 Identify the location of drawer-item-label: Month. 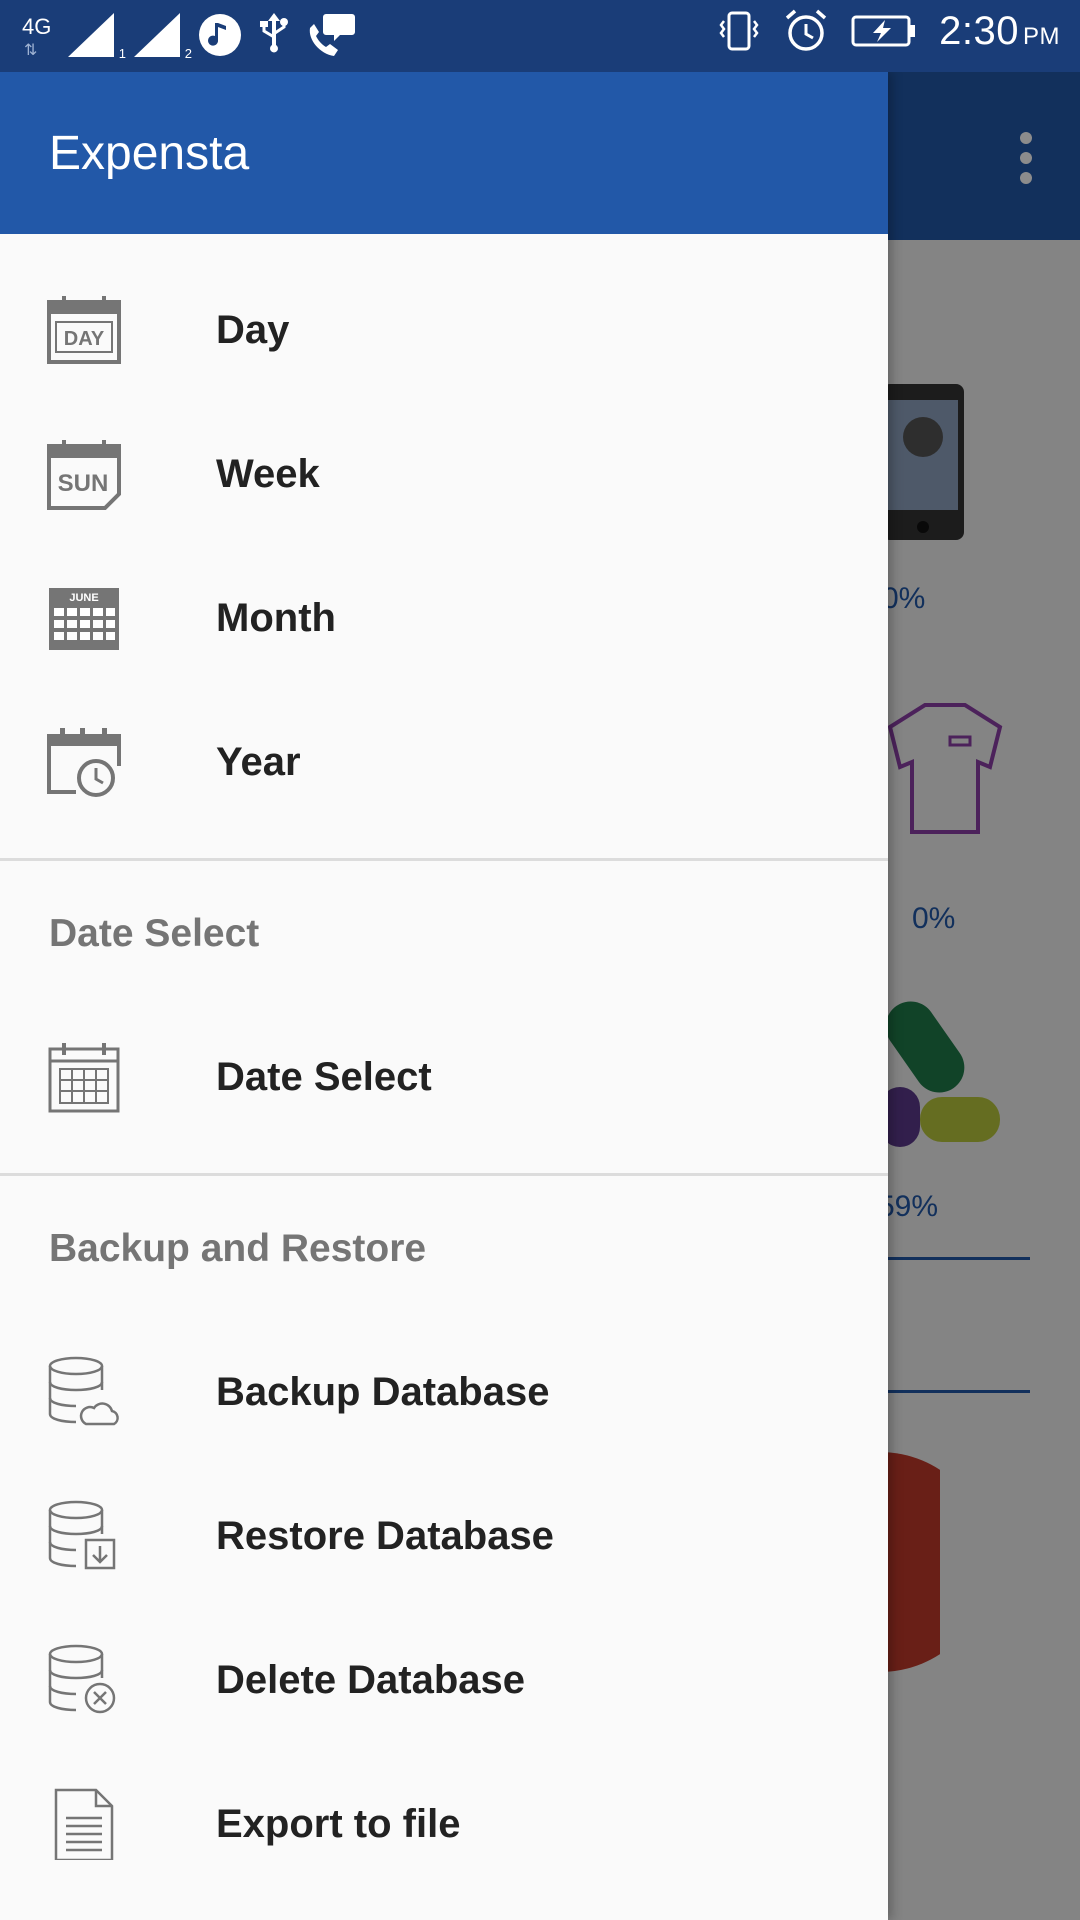
(276, 618).